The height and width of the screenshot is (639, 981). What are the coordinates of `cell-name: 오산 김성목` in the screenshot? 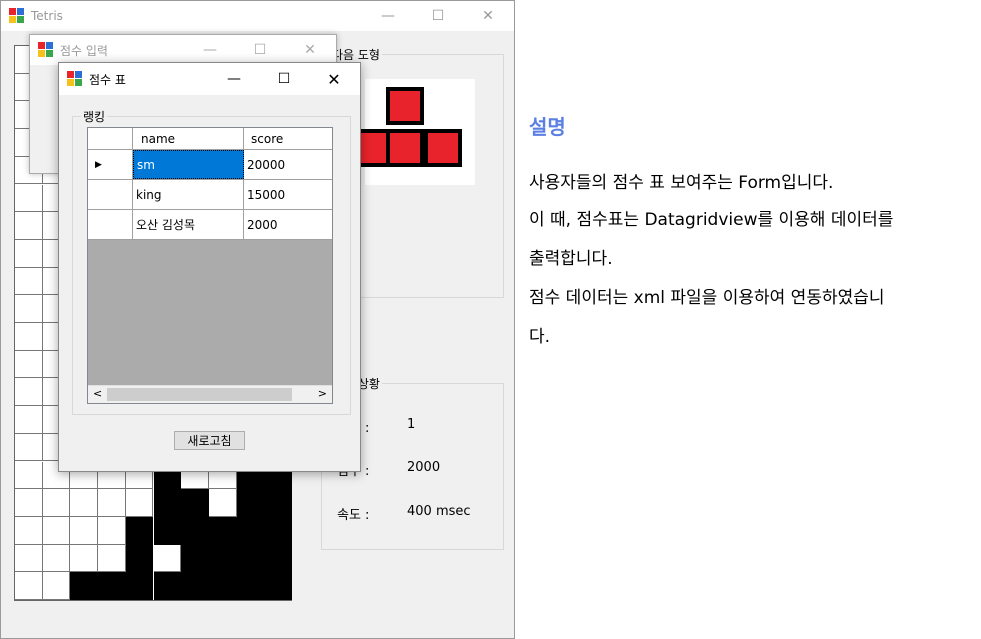 It's located at (188, 224).